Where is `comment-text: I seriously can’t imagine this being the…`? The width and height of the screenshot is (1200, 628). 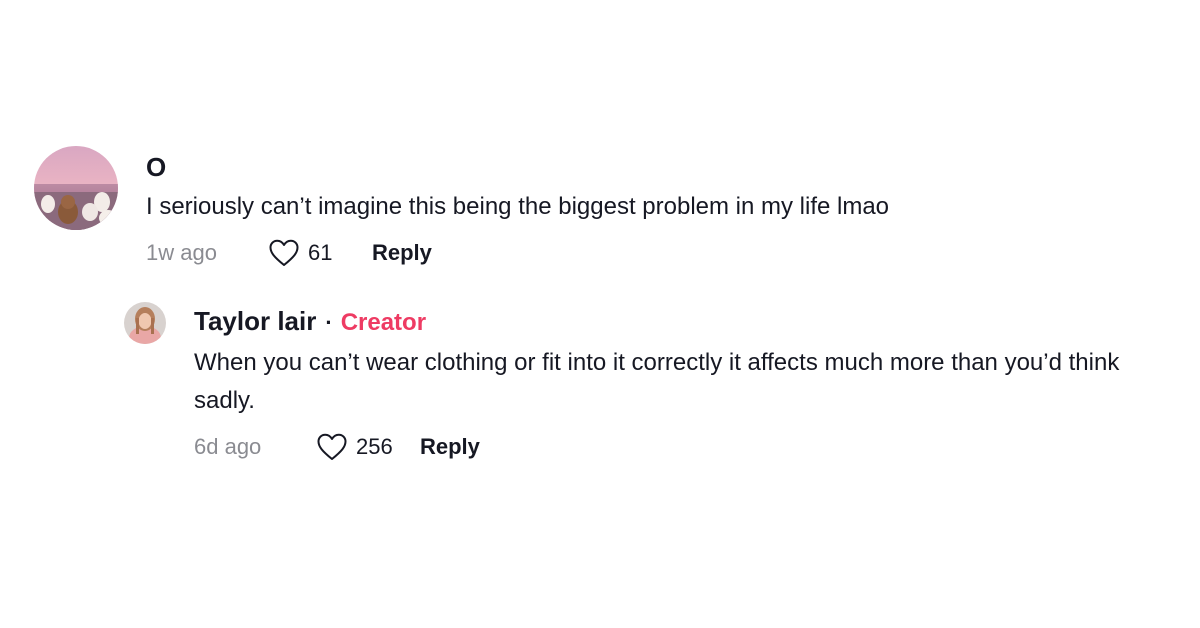
comment-text: I seriously can’t imagine this being the… is located at coordinates (518, 206).